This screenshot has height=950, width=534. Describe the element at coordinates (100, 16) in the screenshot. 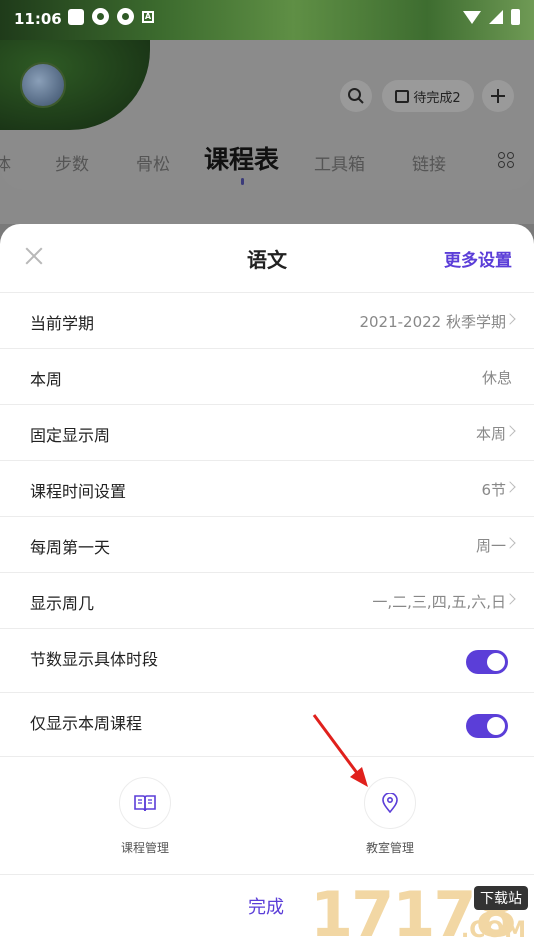

I see `notification-aperture-icon` at that location.